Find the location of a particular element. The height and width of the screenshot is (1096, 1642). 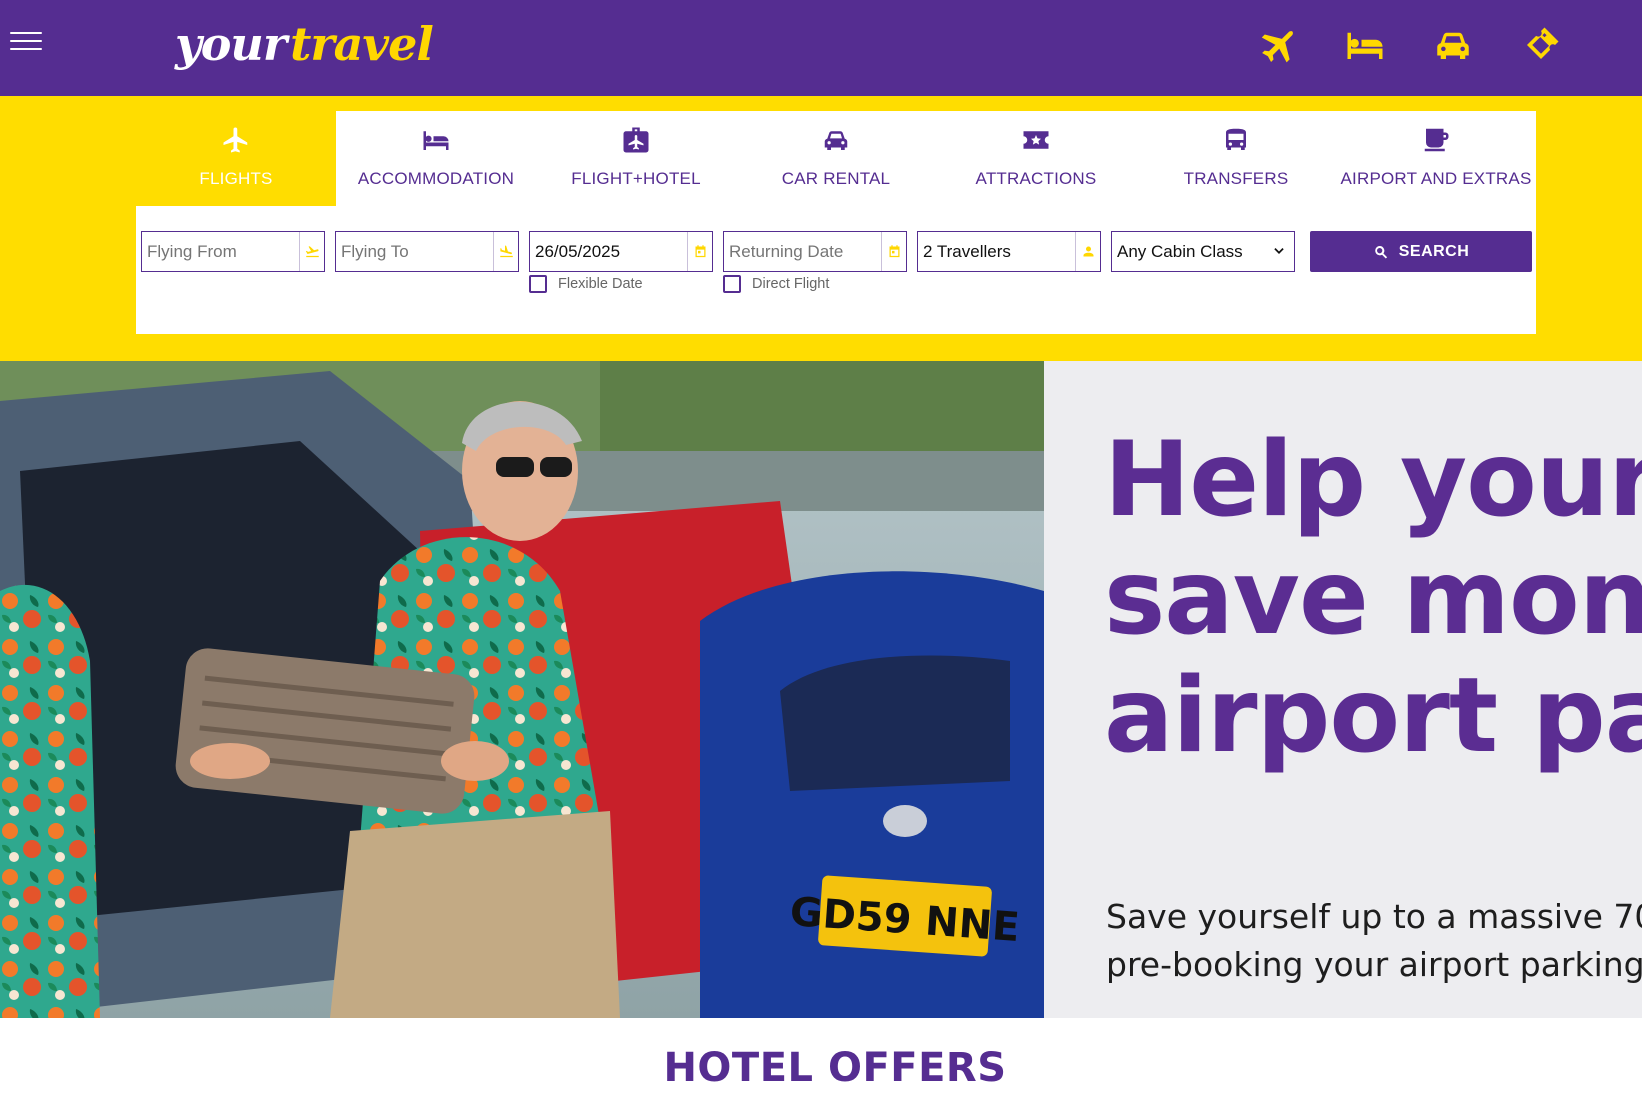

tab-label: FLIGHTS is located at coordinates (236, 178).